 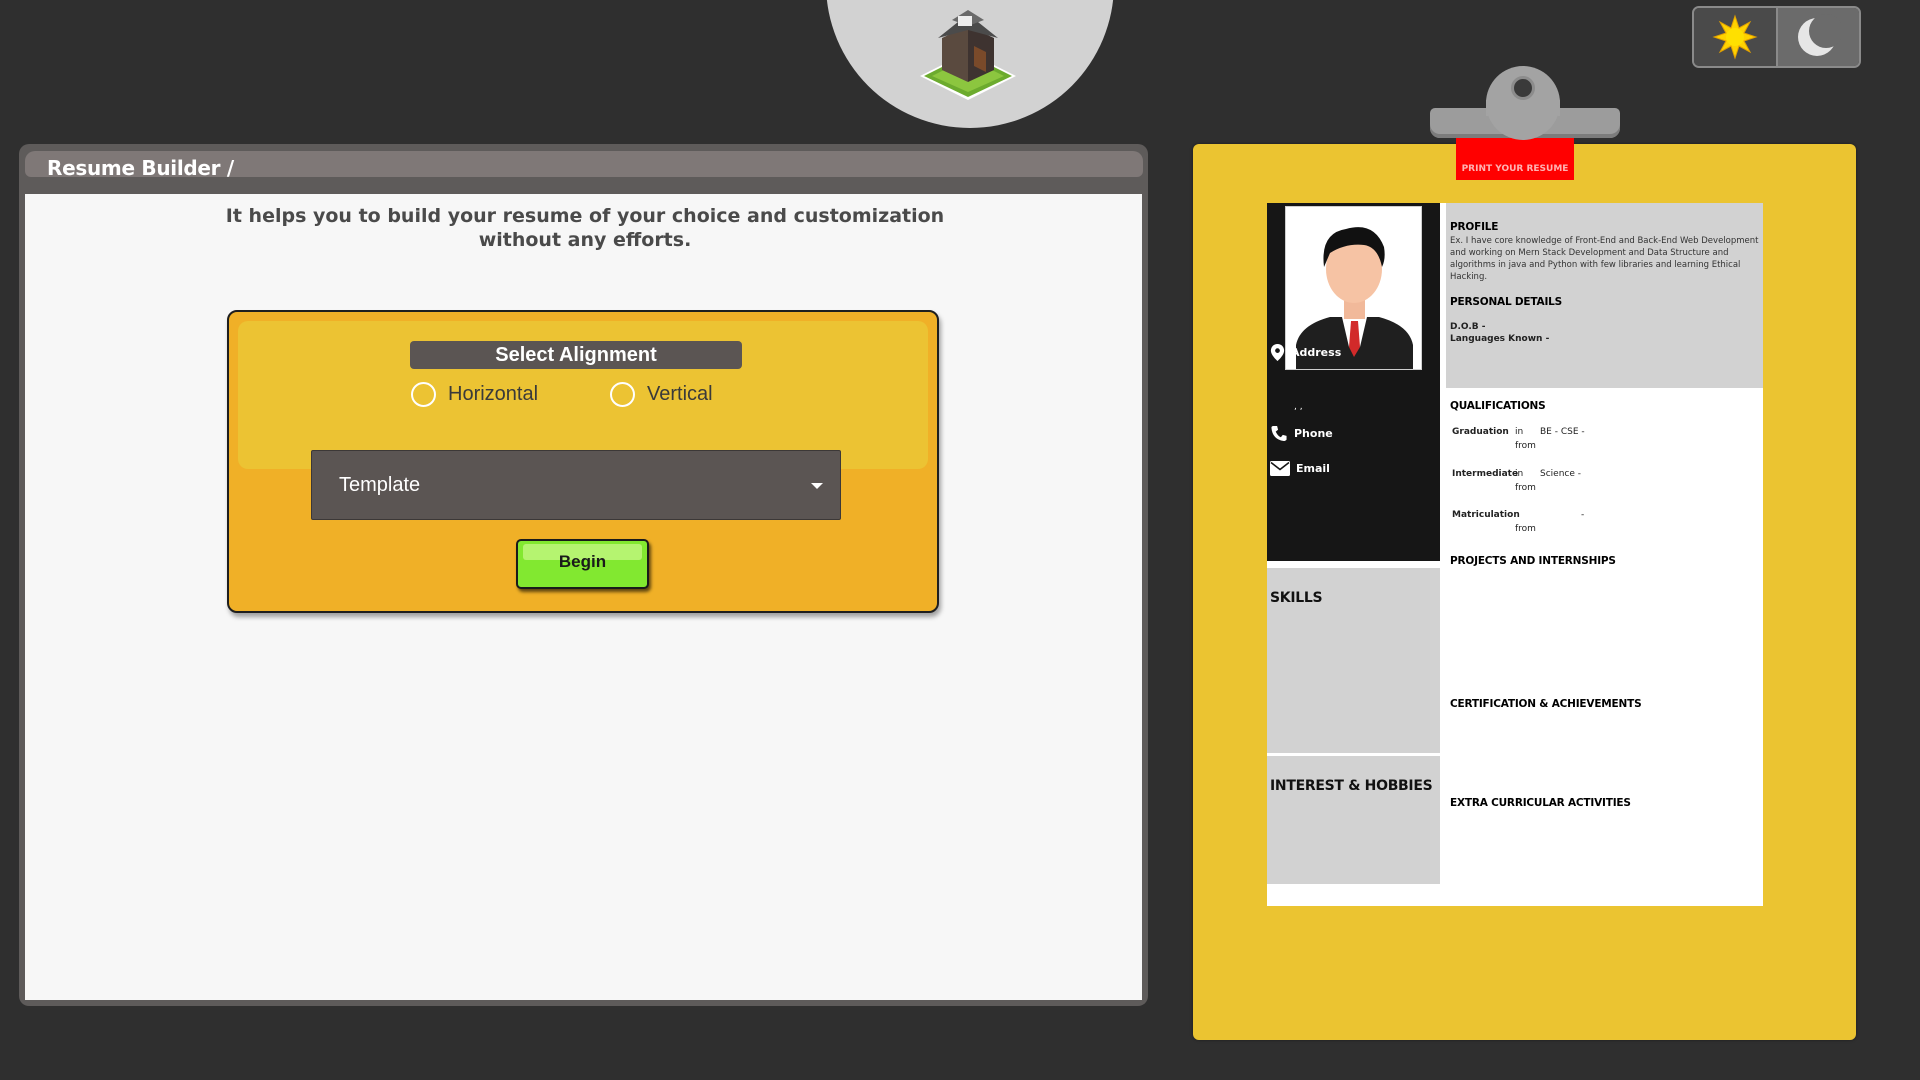 What do you see at coordinates (1353, 820) in the screenshot?
I see `interest-section: INTEREST & HOBBIES` at bounding box center [1353, 820].